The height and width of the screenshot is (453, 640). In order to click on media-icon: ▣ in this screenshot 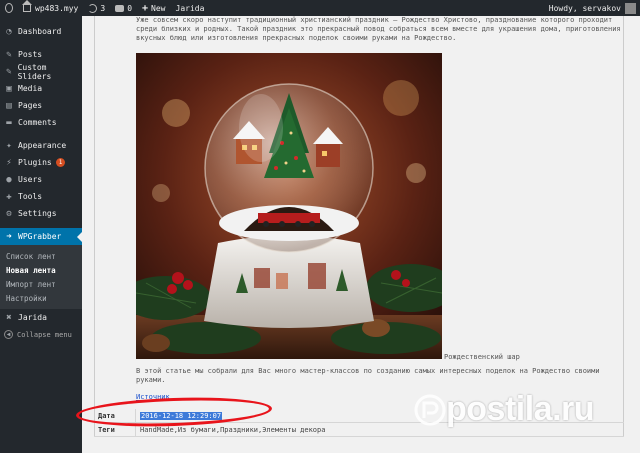, I will do `click(9, 88)`.